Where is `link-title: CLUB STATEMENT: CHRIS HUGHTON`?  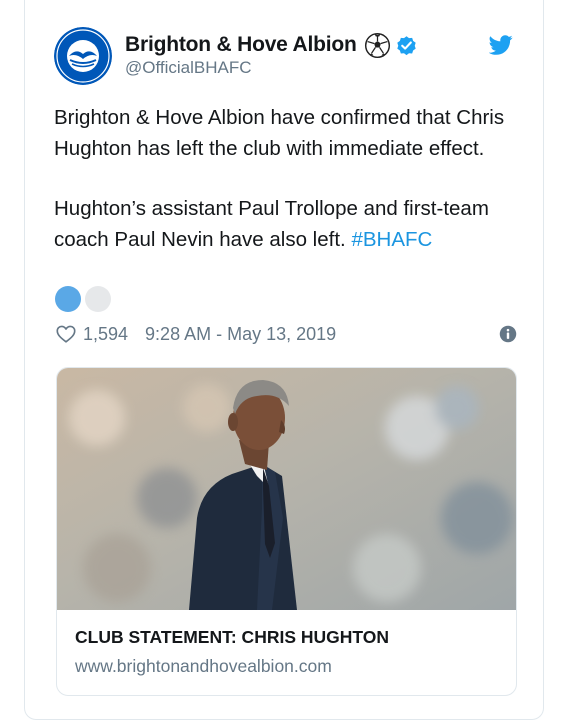 link-title: CLUB STATEMENT: CHRIS HUGHTON is located at coordinates (232, 637).